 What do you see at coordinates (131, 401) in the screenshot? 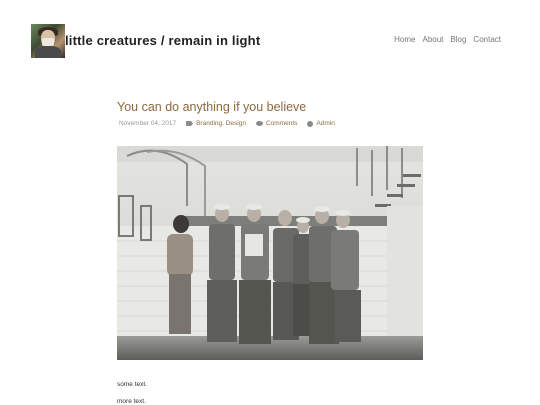
I see `post-paragraph: more text.` at bounding box center [131, 401].